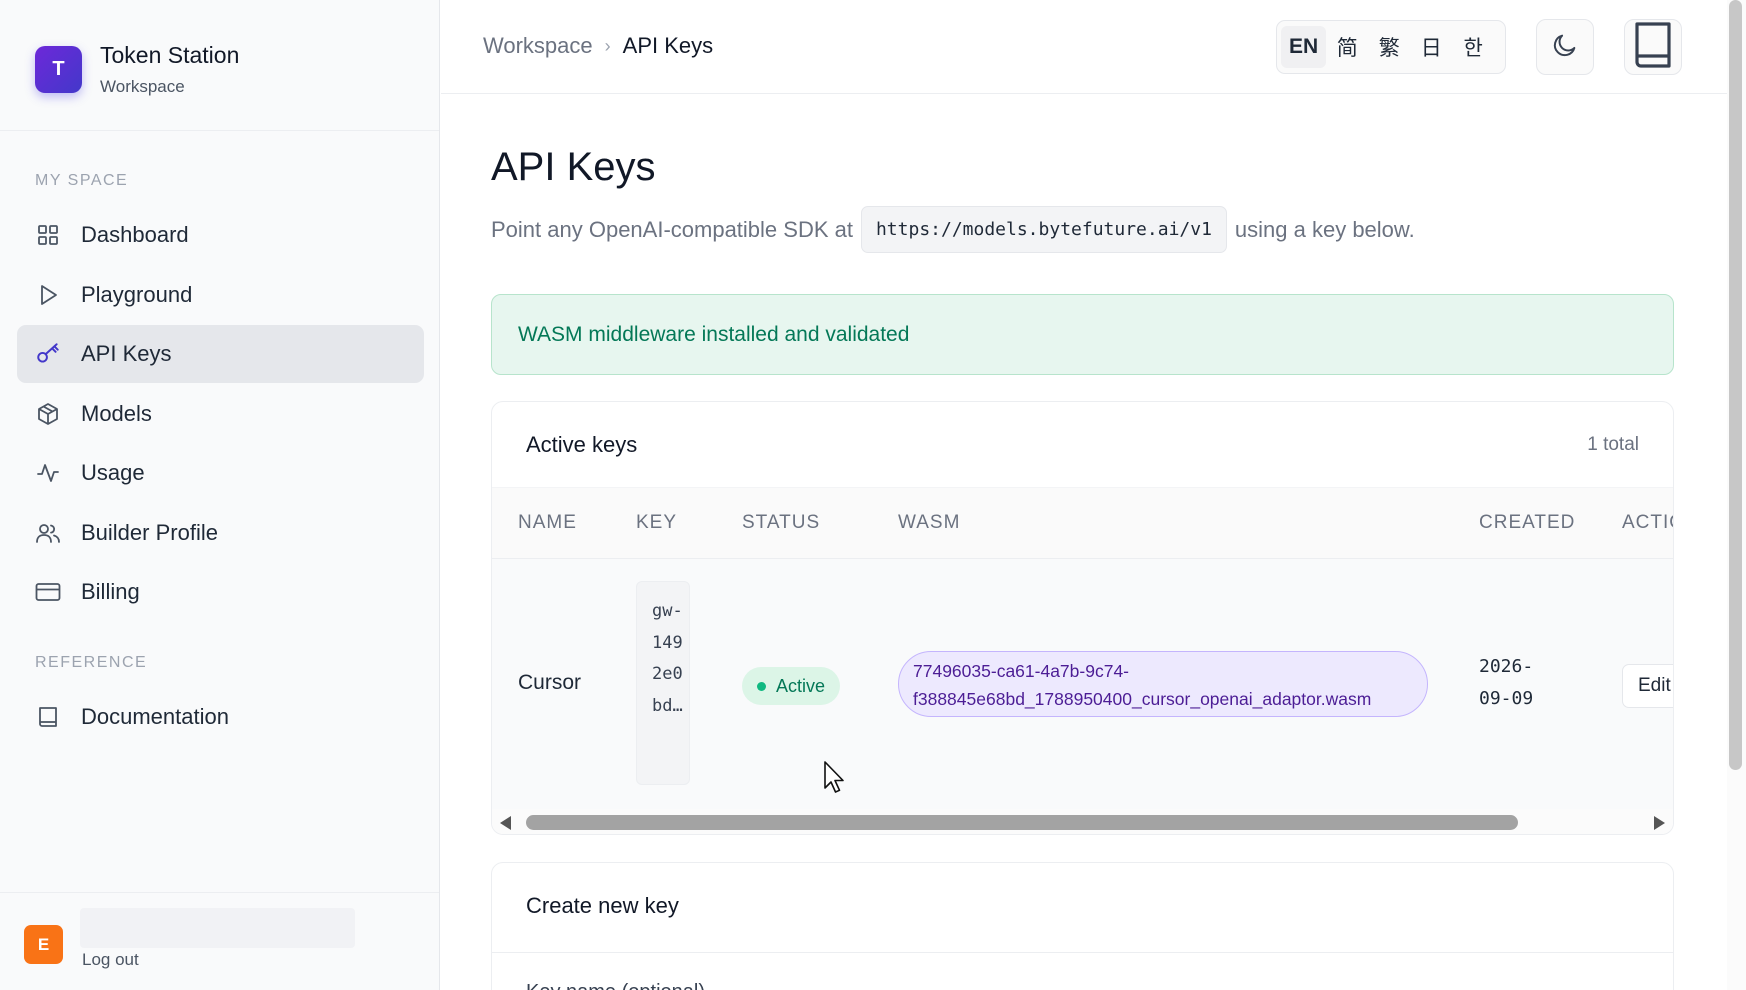 This screenshot has width=1746, height=990. Describe the element at coordinates (48, 235) in the screenshot. I see `grid-icon` at that location.